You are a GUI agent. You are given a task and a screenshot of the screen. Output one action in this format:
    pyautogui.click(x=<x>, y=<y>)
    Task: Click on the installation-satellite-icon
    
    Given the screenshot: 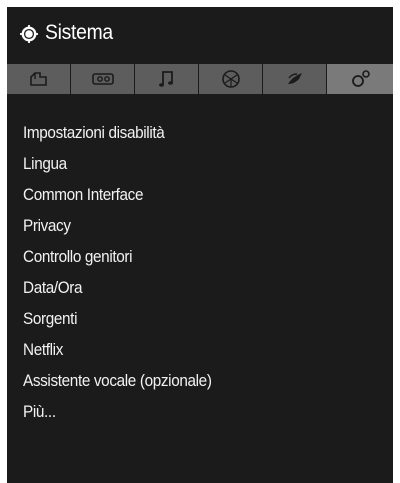 What is the action you would take?
    pyautogui.click(x=294, y=78)
    